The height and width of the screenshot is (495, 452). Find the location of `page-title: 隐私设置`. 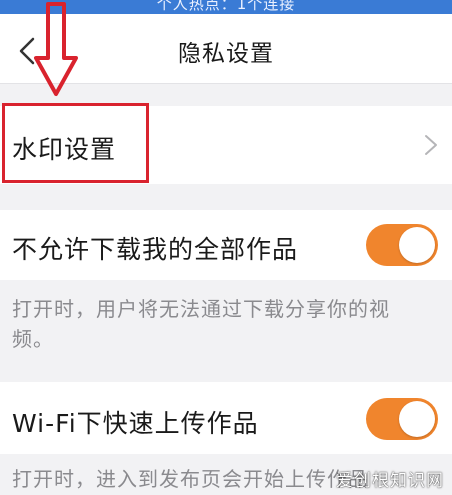

page-title: 隐私设置 is located at coordinates (226, 54).